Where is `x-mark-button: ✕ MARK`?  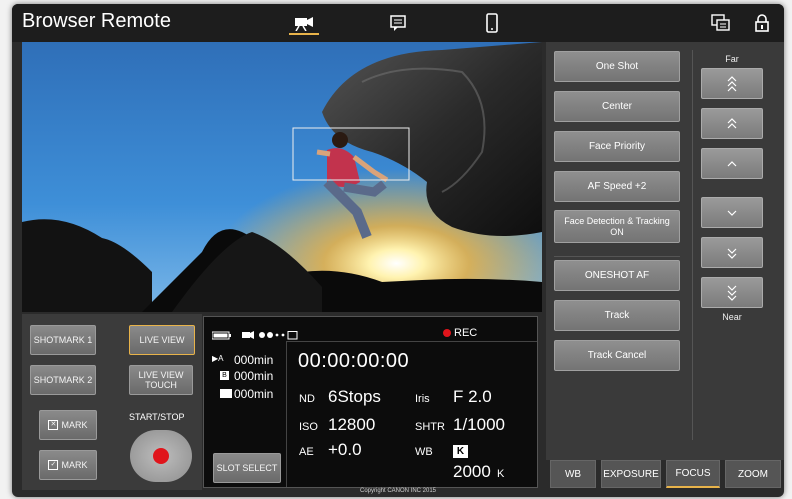
x-mark-button: ✕ MARK is located at coordinates (68, 425).